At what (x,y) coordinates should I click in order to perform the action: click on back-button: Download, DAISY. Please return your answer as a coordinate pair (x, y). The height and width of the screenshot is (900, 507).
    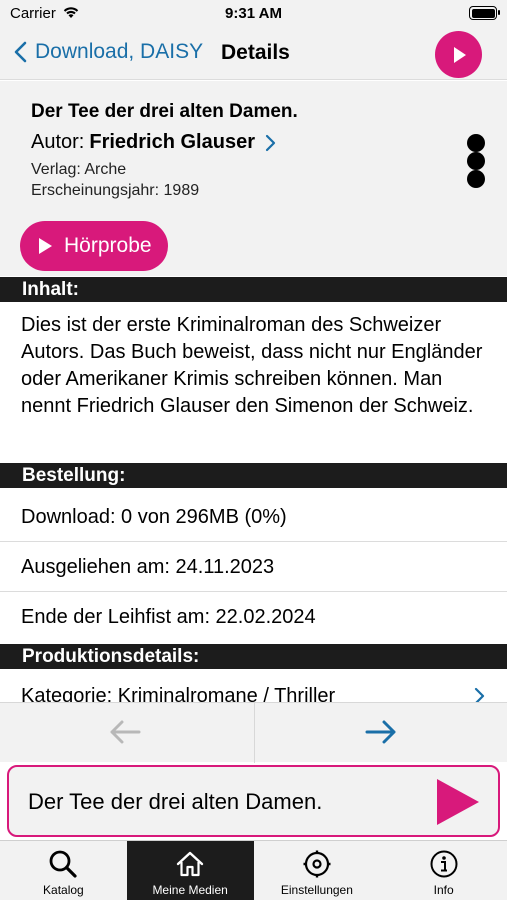
    Looking at the image, I should click on (108, 52).